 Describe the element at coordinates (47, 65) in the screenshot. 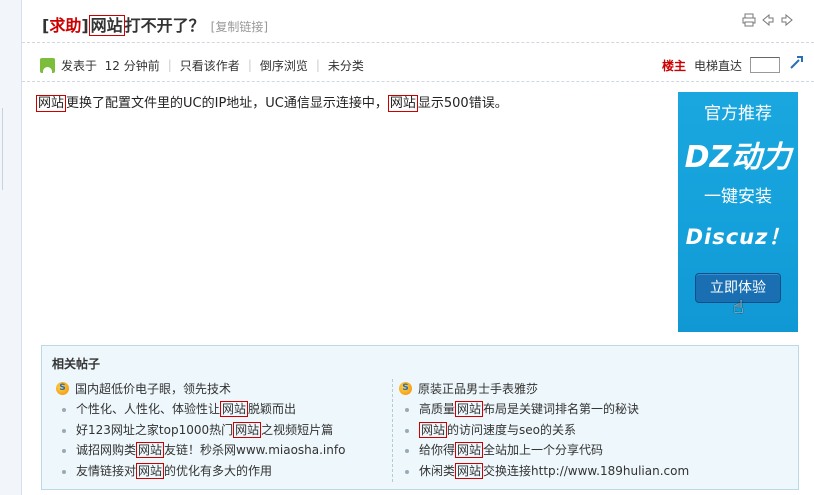

I see `user-online-icon` at that location.